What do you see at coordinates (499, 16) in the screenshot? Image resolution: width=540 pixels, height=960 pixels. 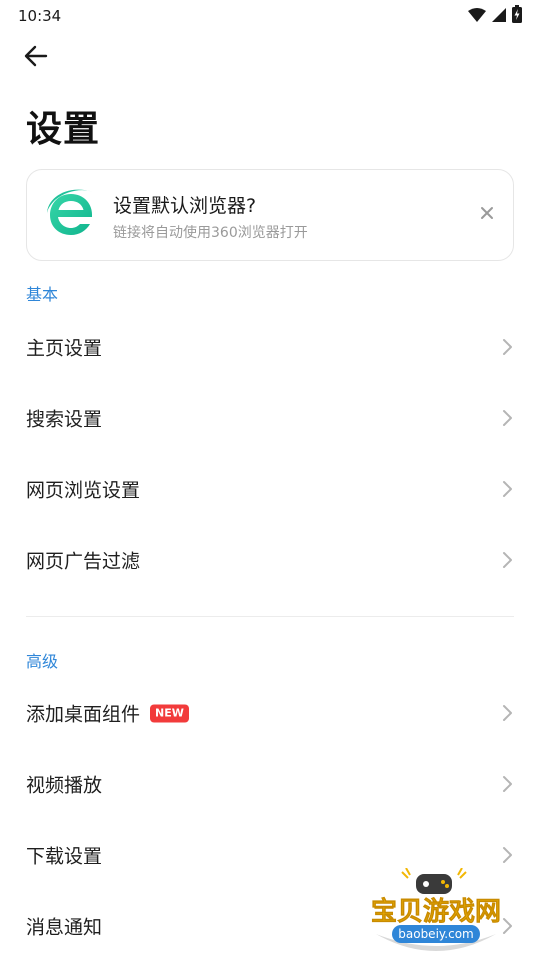 I see `signal-icon` at bounding box center [499, 16].